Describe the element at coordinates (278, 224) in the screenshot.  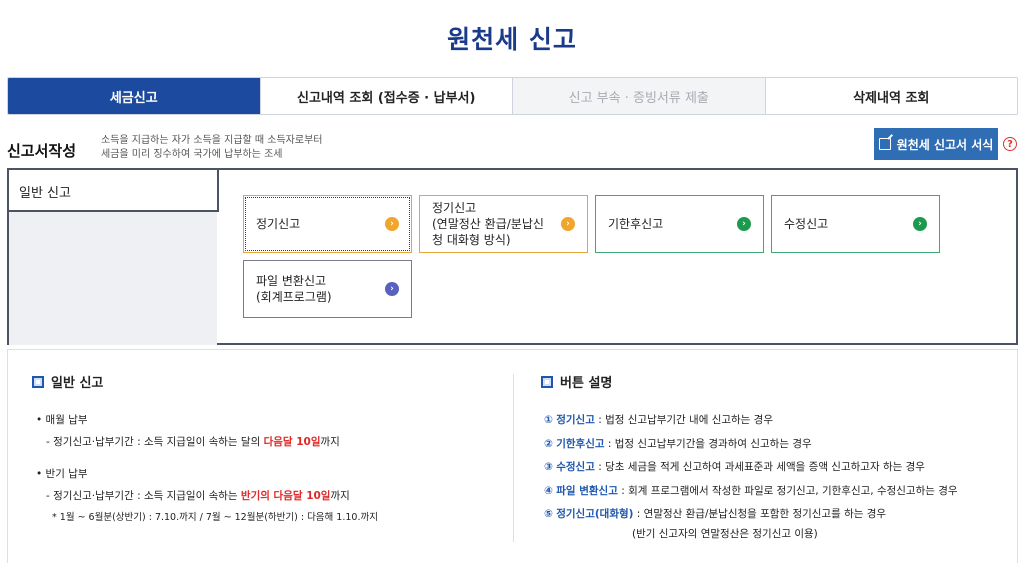
I see `option-label: 정기신고` at that location.